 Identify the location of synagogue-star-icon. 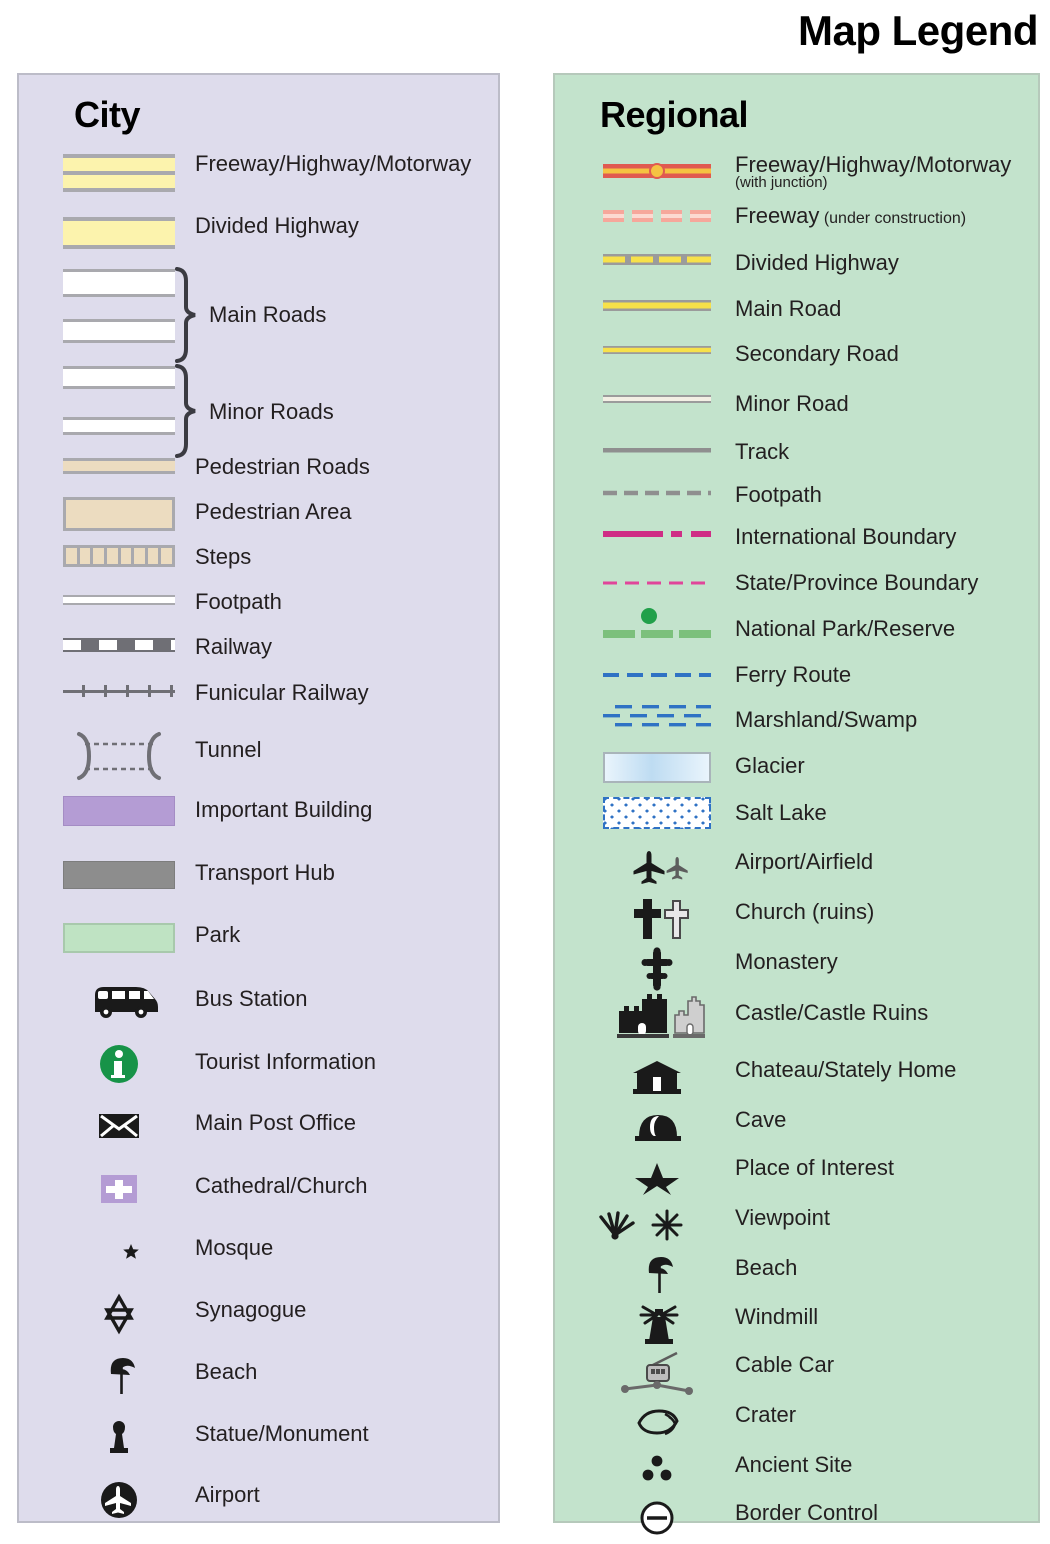
(119, 1314).